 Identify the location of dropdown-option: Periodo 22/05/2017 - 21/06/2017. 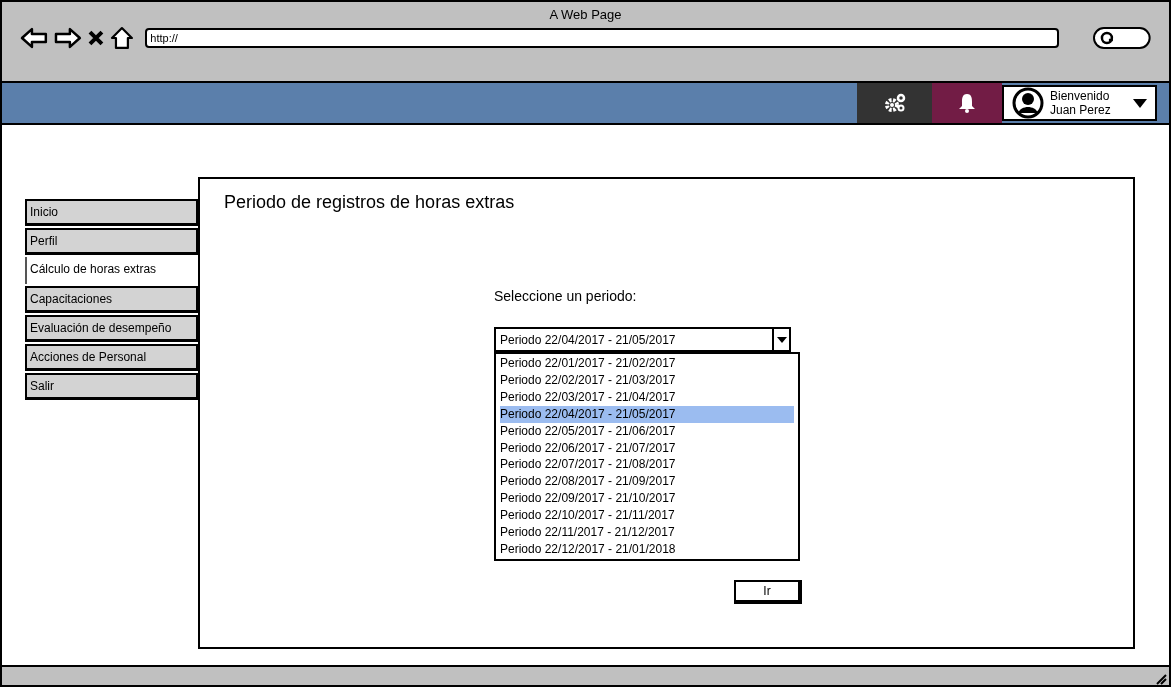
(647, 431).